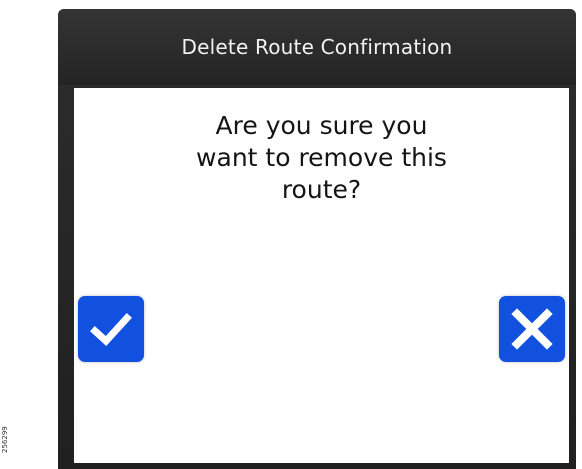 Image resolution: width=582 pixels, height=469 pixels. What do you see at coordinates (321, 125) in the screenshot?
I see `message-line: Are you sure you` at bounding box center [321, 125].